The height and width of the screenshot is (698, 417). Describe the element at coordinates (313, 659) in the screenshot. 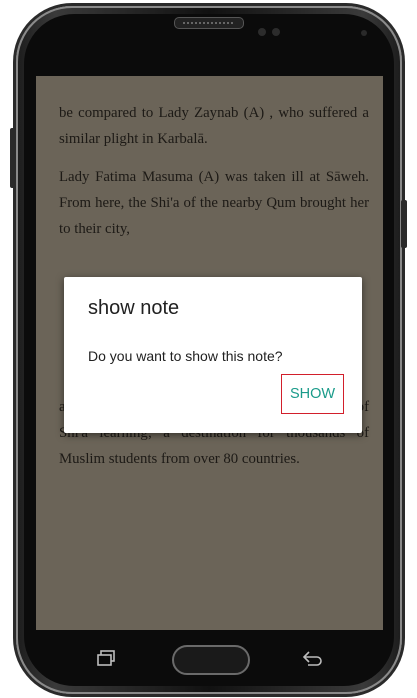

I see `back-icon` at that location.